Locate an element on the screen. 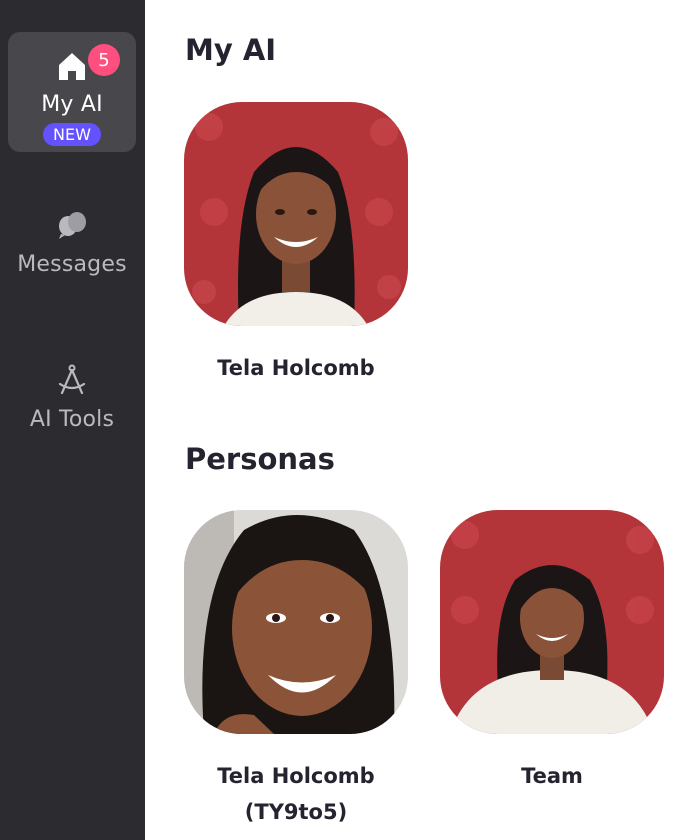 This screenshot has height=840, width=700. home-icon is located at coordinates (72, 66).